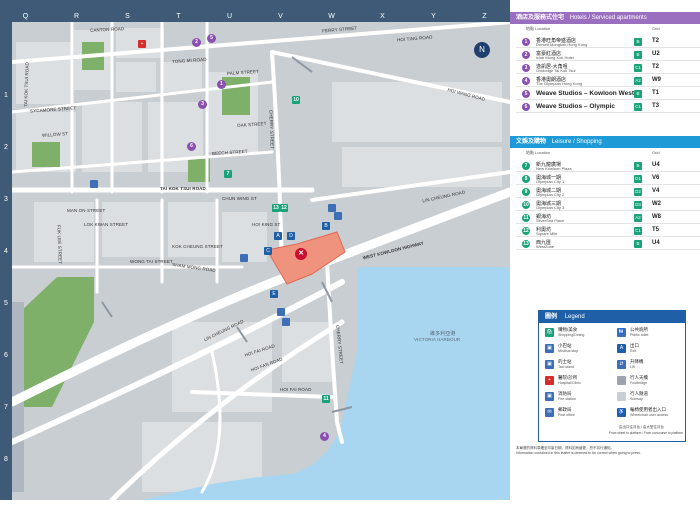 The height and width of the screenshot is (515, 700). I want to click on street-label: HOI KING ST, so click(266, 224).